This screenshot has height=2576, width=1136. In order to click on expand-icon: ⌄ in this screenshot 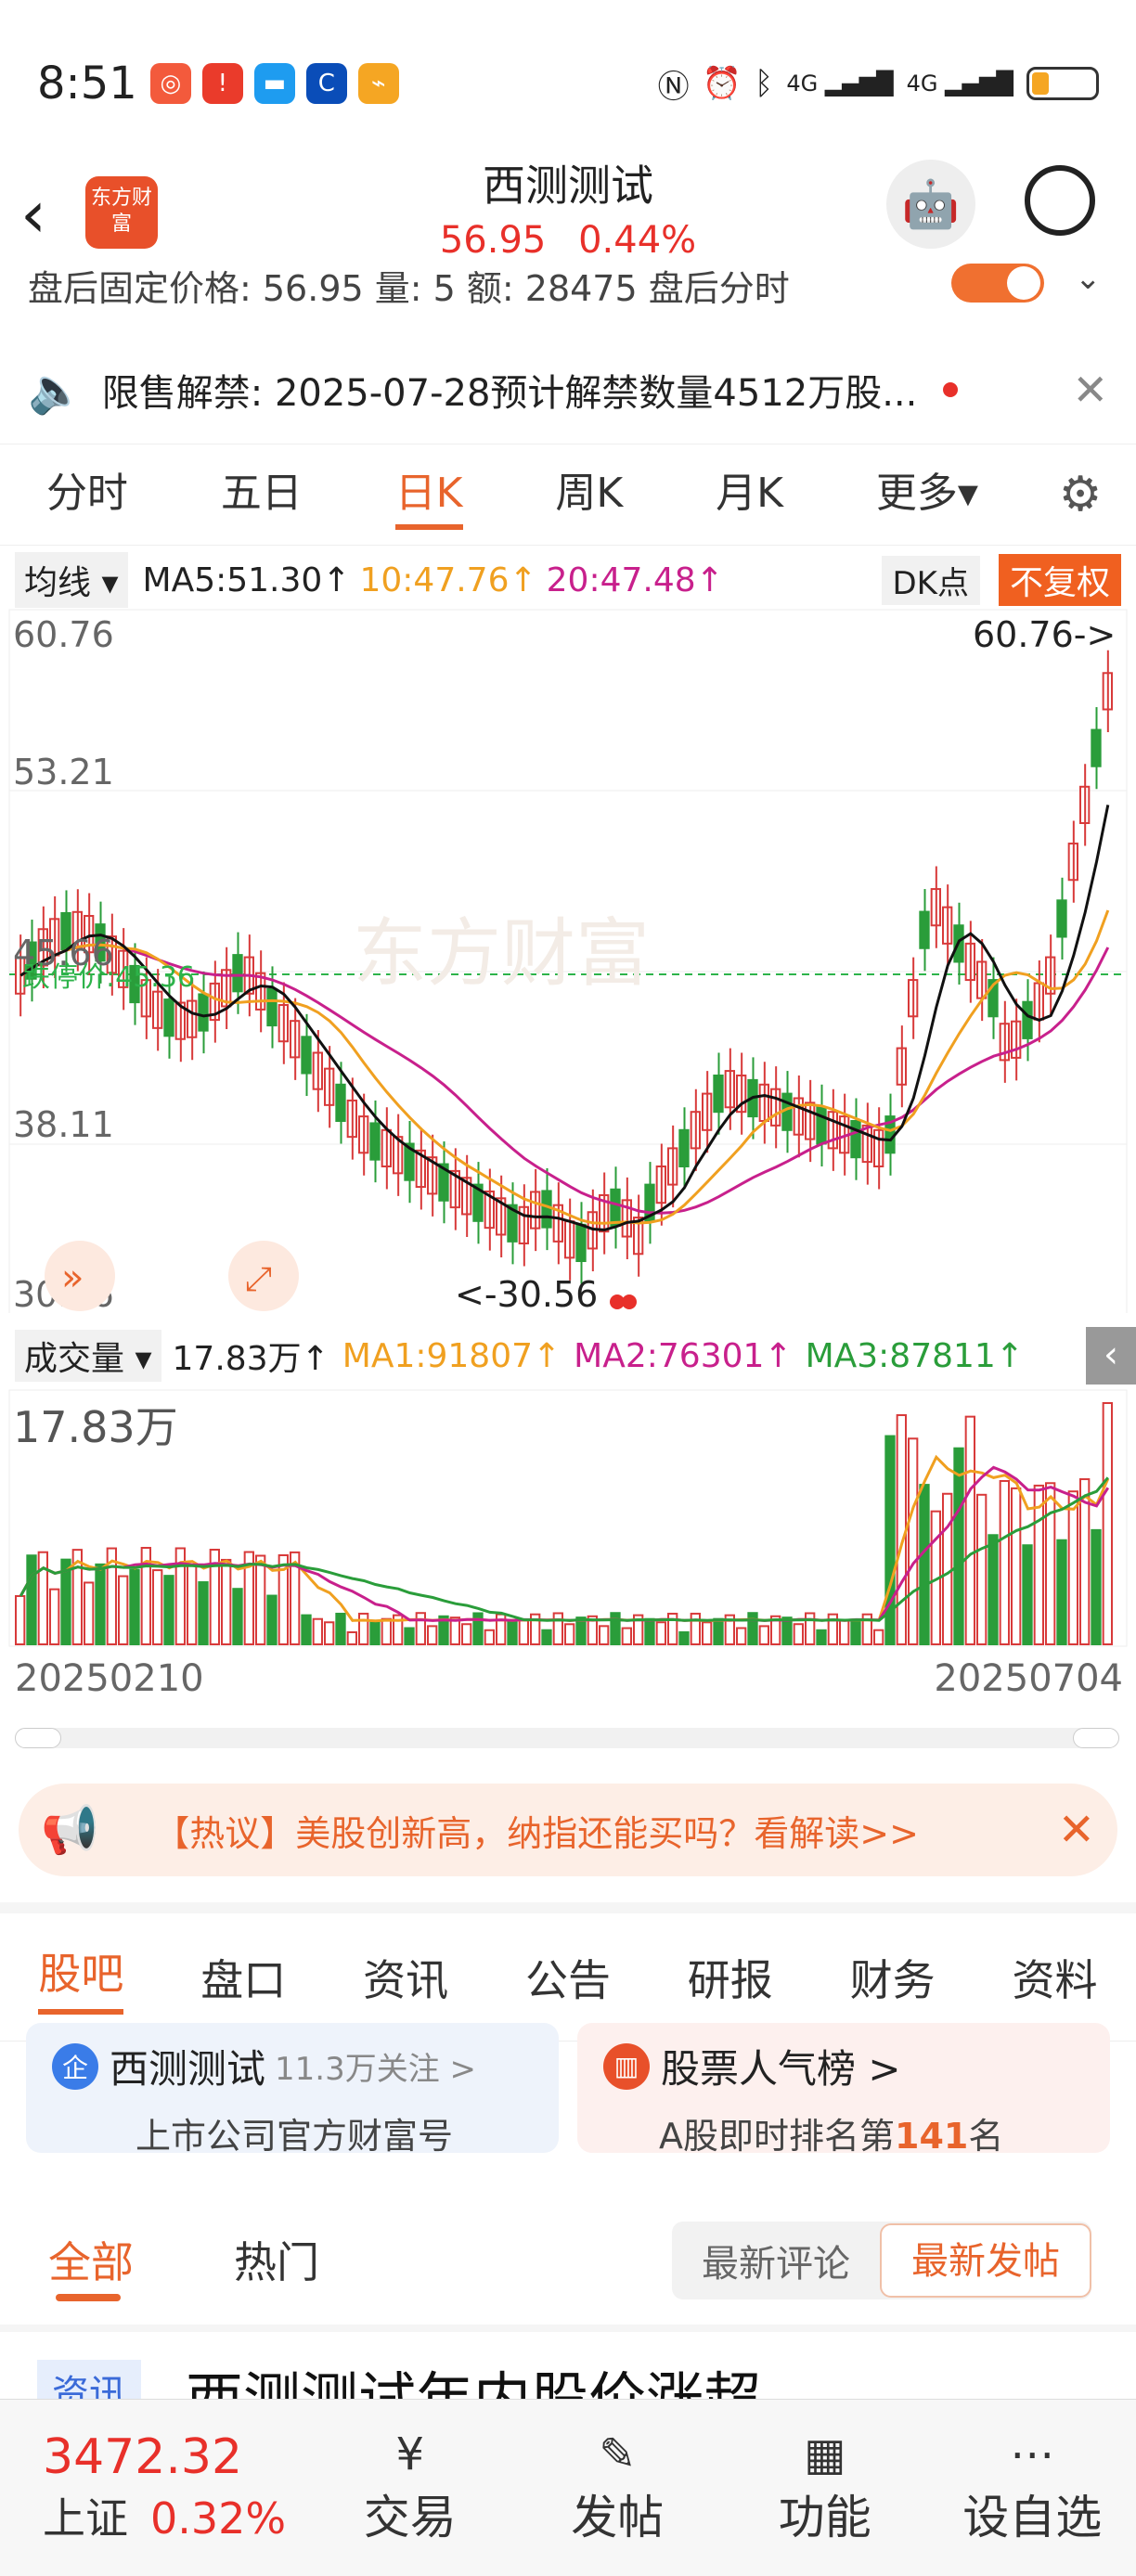, I will do `click(1088, 278)`.